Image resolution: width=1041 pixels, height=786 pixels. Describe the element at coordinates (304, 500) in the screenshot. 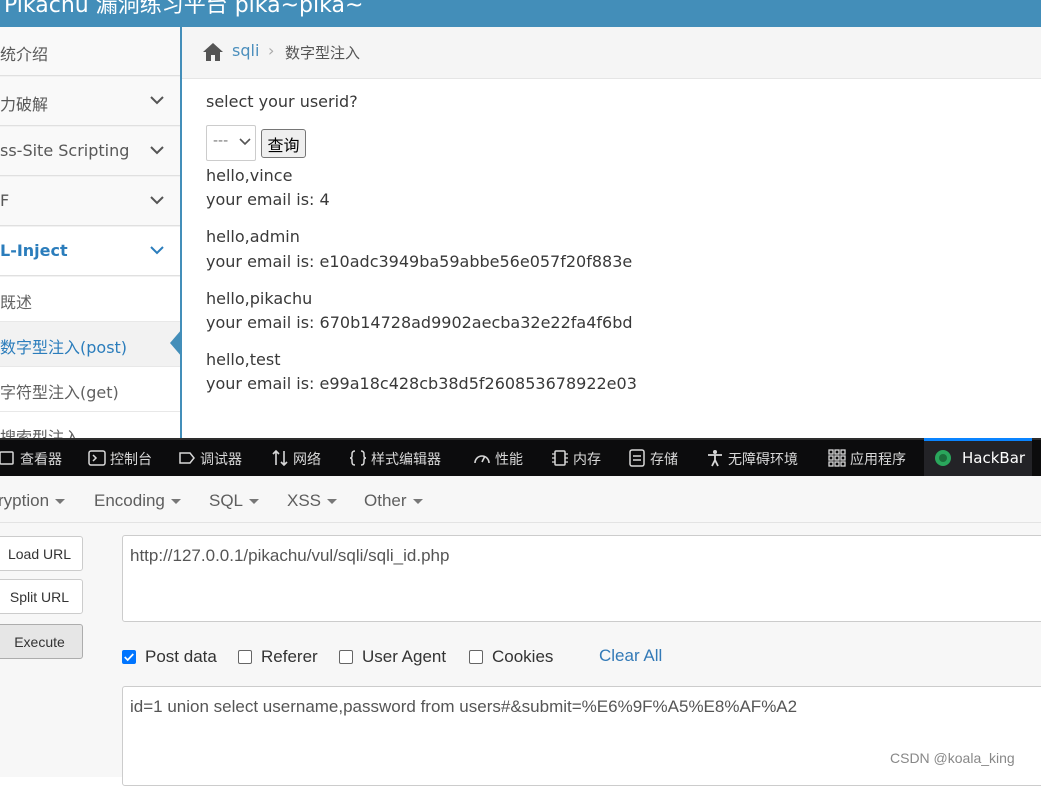

I see `menu-label: XSS` at that location.